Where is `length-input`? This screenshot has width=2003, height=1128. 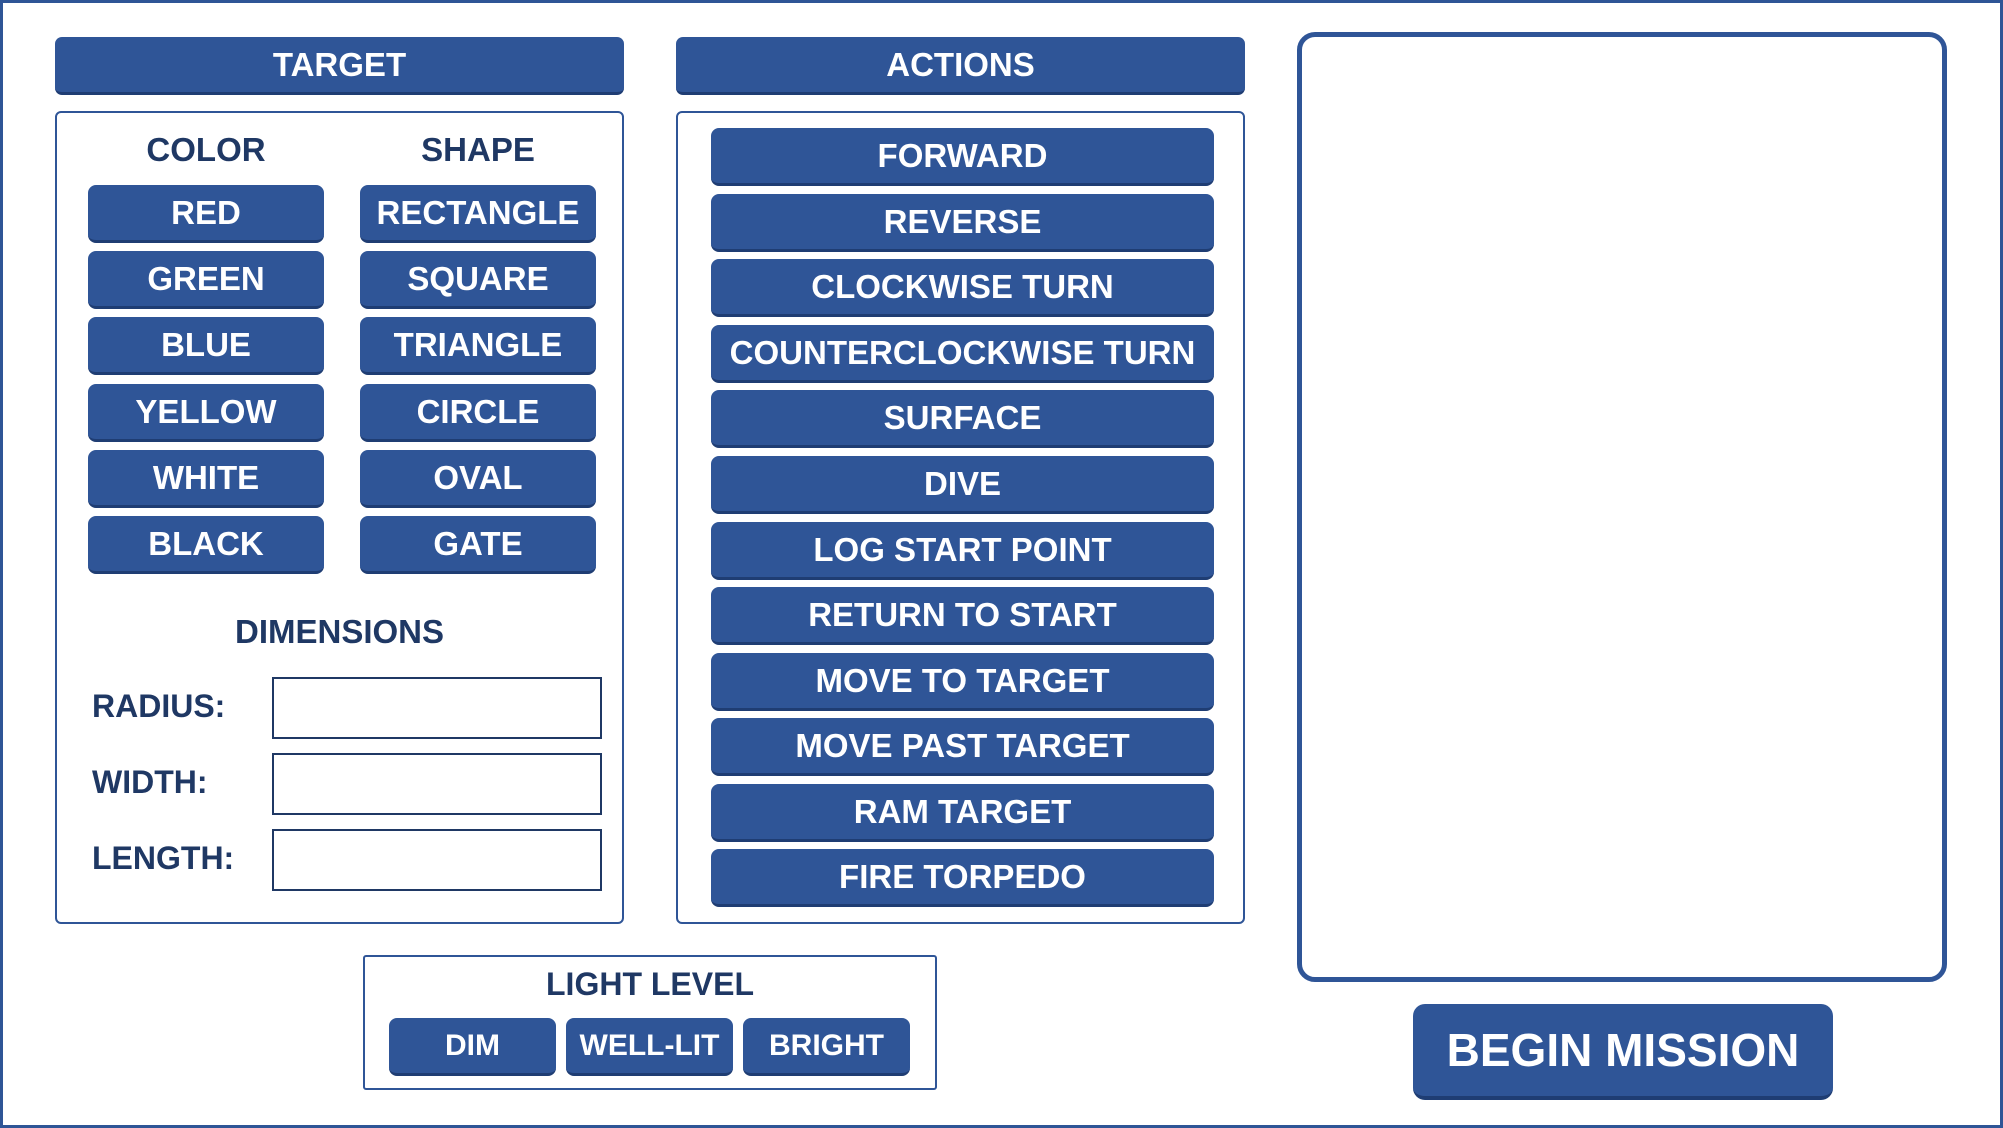
length-input is located at coordinates (437, 860).